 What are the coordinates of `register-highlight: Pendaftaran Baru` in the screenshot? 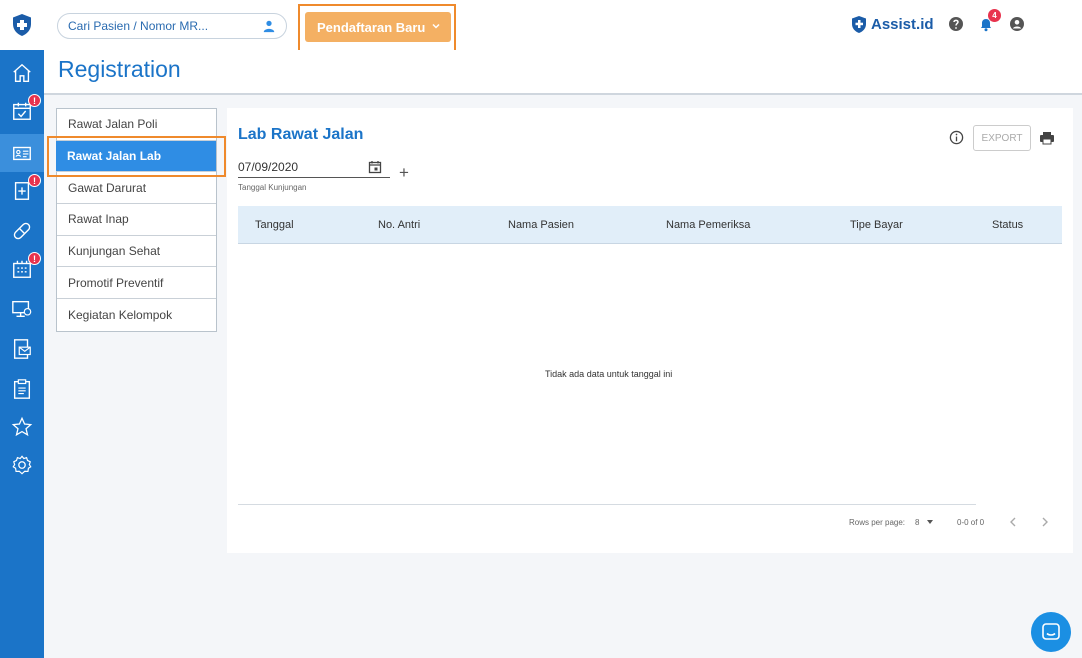 It's located at (377, 28).